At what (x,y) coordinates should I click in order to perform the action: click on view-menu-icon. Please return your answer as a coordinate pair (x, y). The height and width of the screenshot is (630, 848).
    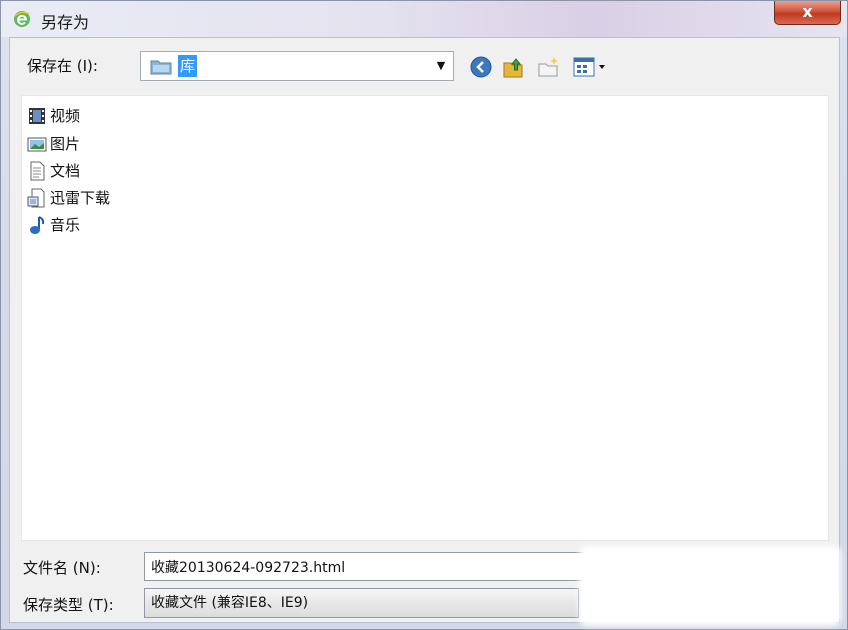
    Looking at the image, I should click on (592, 67).